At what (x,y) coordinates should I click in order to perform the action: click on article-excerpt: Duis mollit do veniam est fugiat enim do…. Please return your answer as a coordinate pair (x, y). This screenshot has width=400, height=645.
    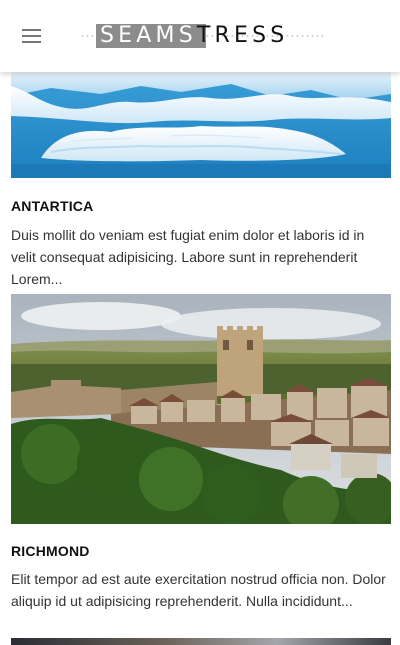
    Looking at the image, I should click on (188, 257).